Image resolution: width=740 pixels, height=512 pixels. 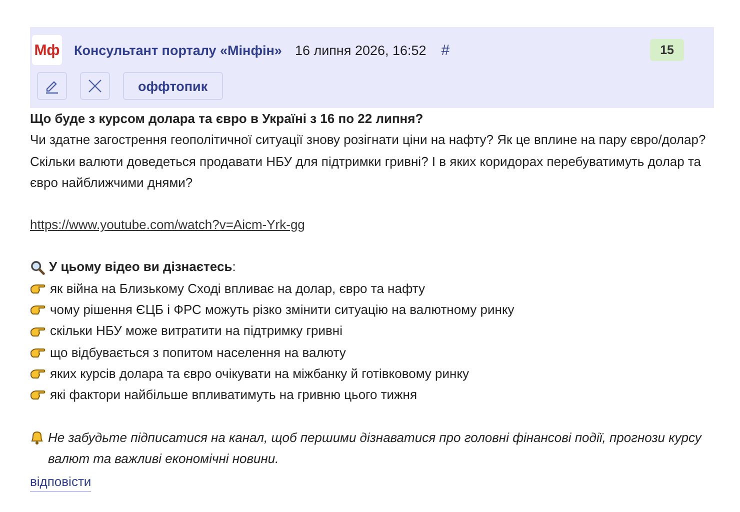 What do you see at coordinates (167, 224) in the screenshot?
I see `video-link: https://www.youtube.com/watch?v=Aicm-Yrk-gg` at bounding box center [167, 224].